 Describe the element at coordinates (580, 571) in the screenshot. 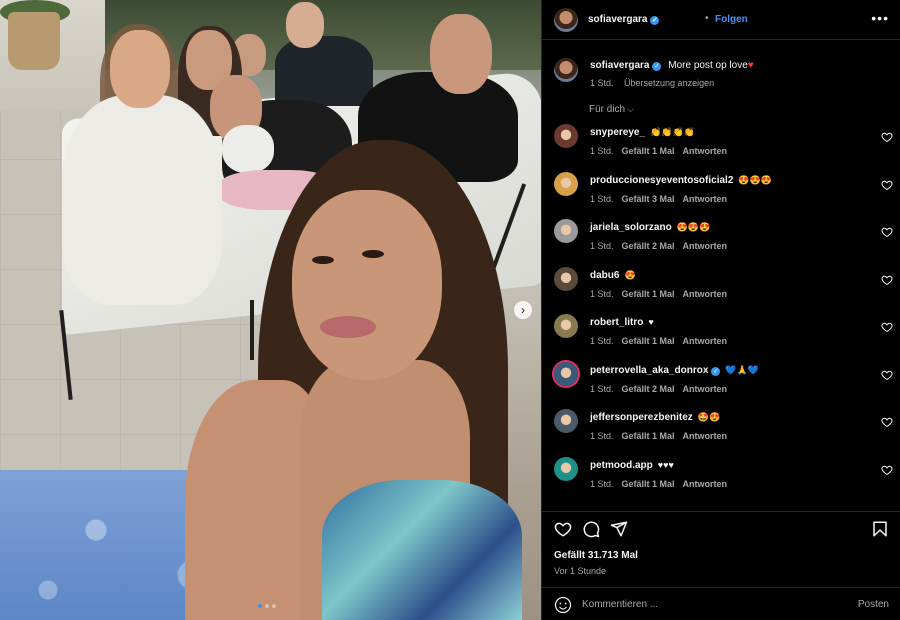

I see `post-timestamp: Vor 1 Stunde` at that location.